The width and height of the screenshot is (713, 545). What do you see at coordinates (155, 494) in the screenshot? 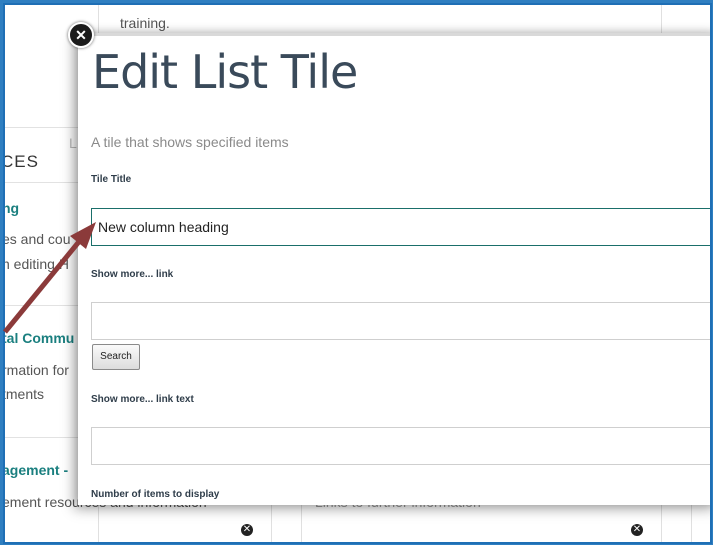
I see `number-of-items-label: Number of items to display` at bounding box center [155, 494].